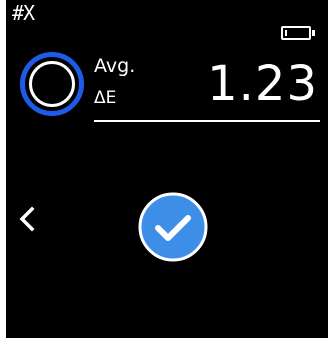 The image size is (335, 338). What do you see at coordinates (105, 98) in the screenshot?
I see `metric-label-delta-e: ΔE` at bounding box center [105, 98].